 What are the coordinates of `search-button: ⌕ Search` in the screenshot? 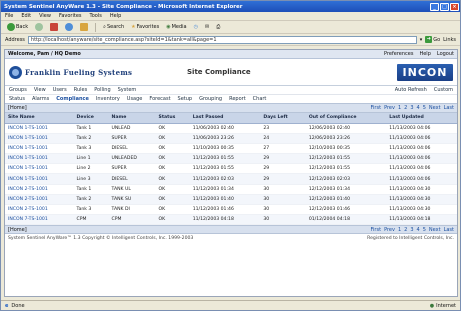 It's located at (113, 27).